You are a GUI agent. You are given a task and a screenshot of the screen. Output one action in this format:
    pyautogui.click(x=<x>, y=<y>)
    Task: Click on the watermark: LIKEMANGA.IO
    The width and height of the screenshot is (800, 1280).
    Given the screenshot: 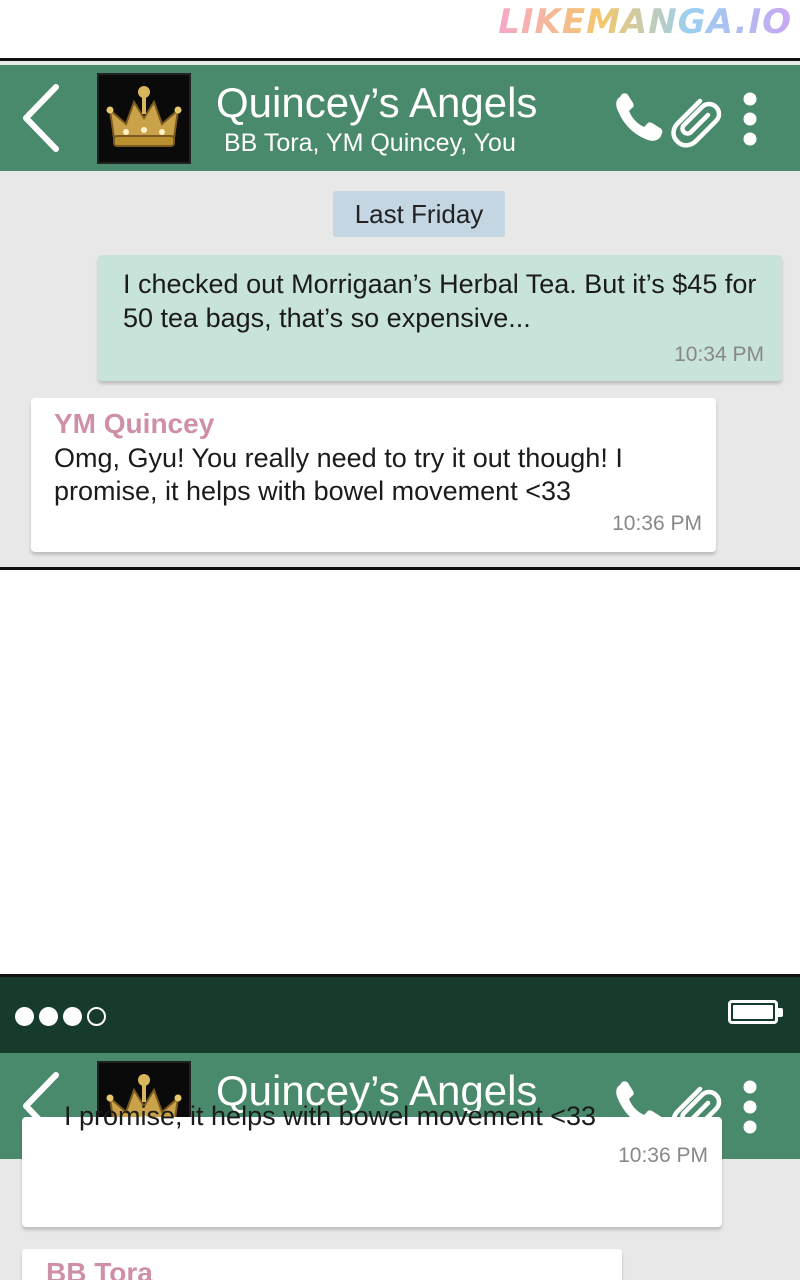 What is the action you would take?
    pyautogui.click(x=645, y=22)
    